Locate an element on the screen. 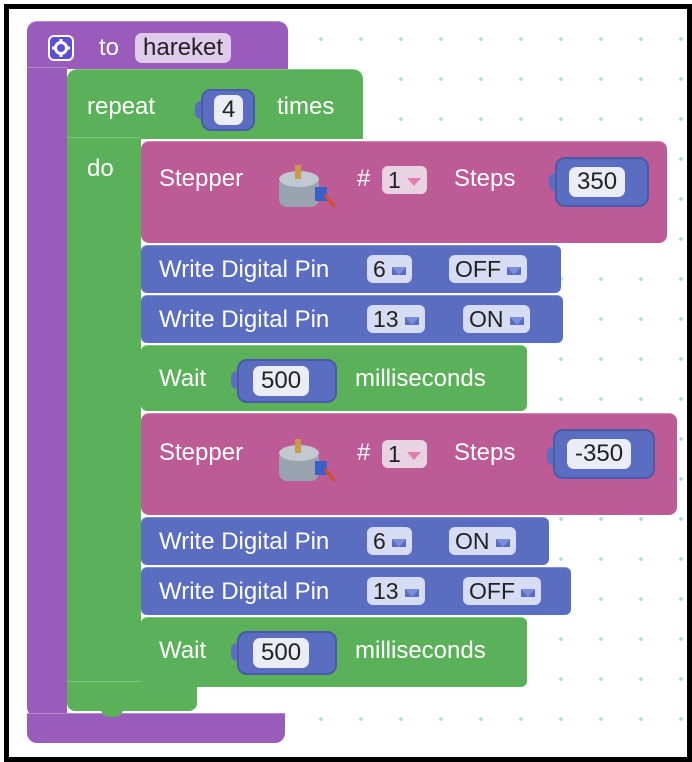  procedure-block-body is located at coordinates (47, 392).